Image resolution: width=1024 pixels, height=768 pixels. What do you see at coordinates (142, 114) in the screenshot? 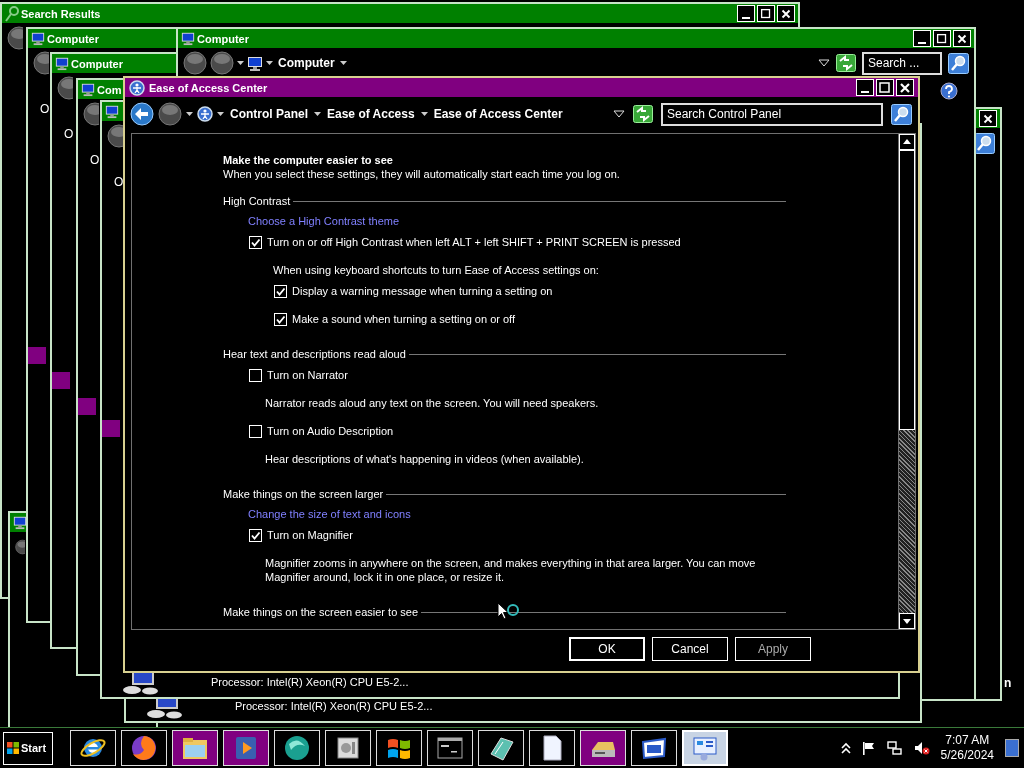
I see `back-button` at bounding box center [142, 114].